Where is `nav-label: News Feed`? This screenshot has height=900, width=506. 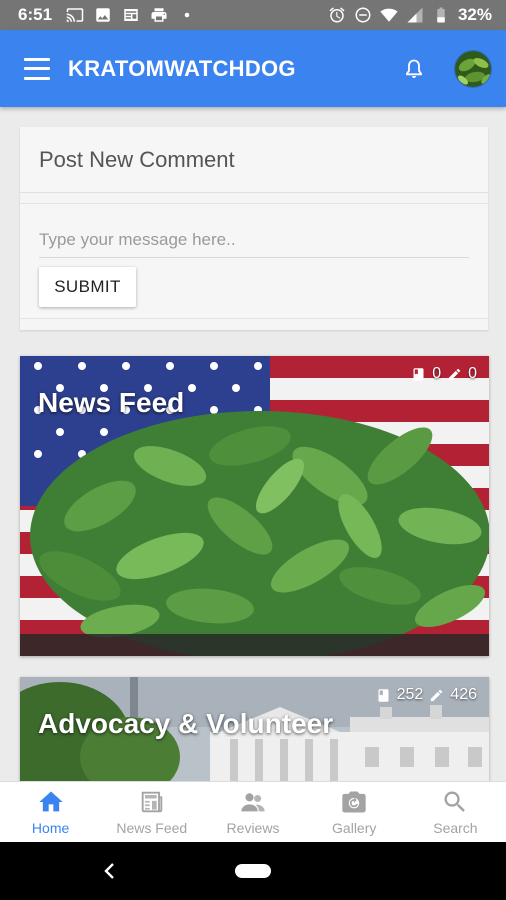
nav-label: News Feed is located at coordinates (152, 828).